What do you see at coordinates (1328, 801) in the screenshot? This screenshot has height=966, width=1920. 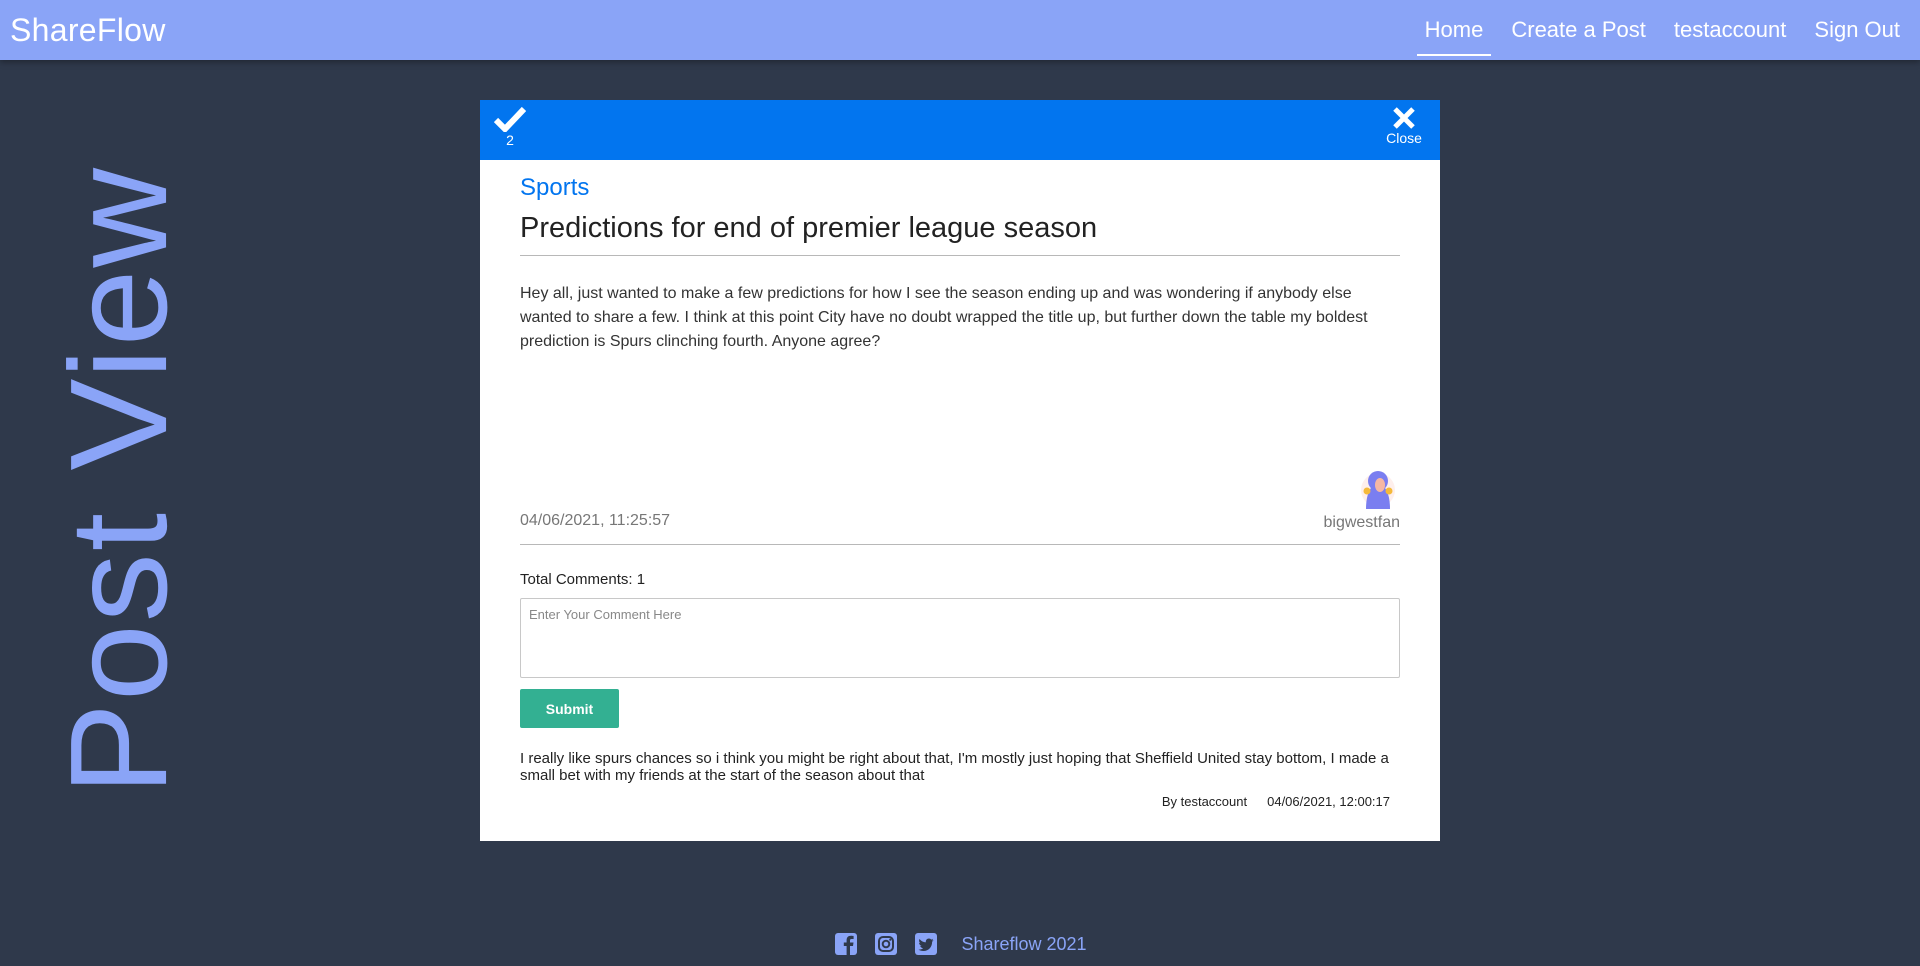 I see `comment-date: 04/06/2021, 12:00:17` at bounding box center [1328, 801].